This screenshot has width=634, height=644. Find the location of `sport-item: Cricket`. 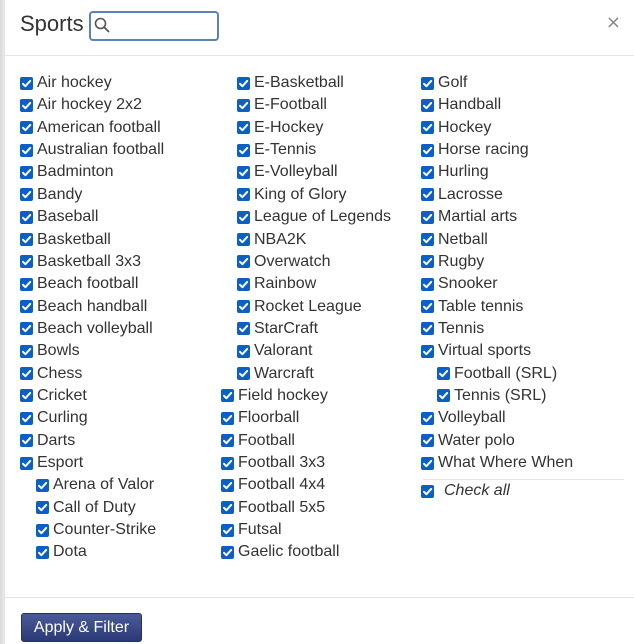

sport-item: Cricket is located at coordinates (53, 396).